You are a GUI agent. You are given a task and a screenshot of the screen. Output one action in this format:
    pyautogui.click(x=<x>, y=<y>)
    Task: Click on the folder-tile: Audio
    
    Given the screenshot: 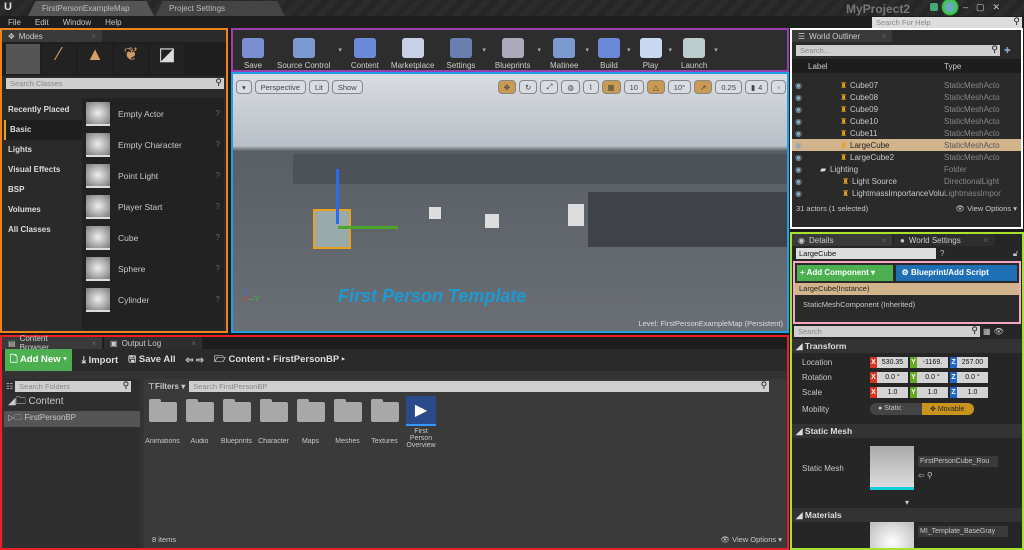 What is the action you would take?
    pyautogui.click(x=199, y=422)
    